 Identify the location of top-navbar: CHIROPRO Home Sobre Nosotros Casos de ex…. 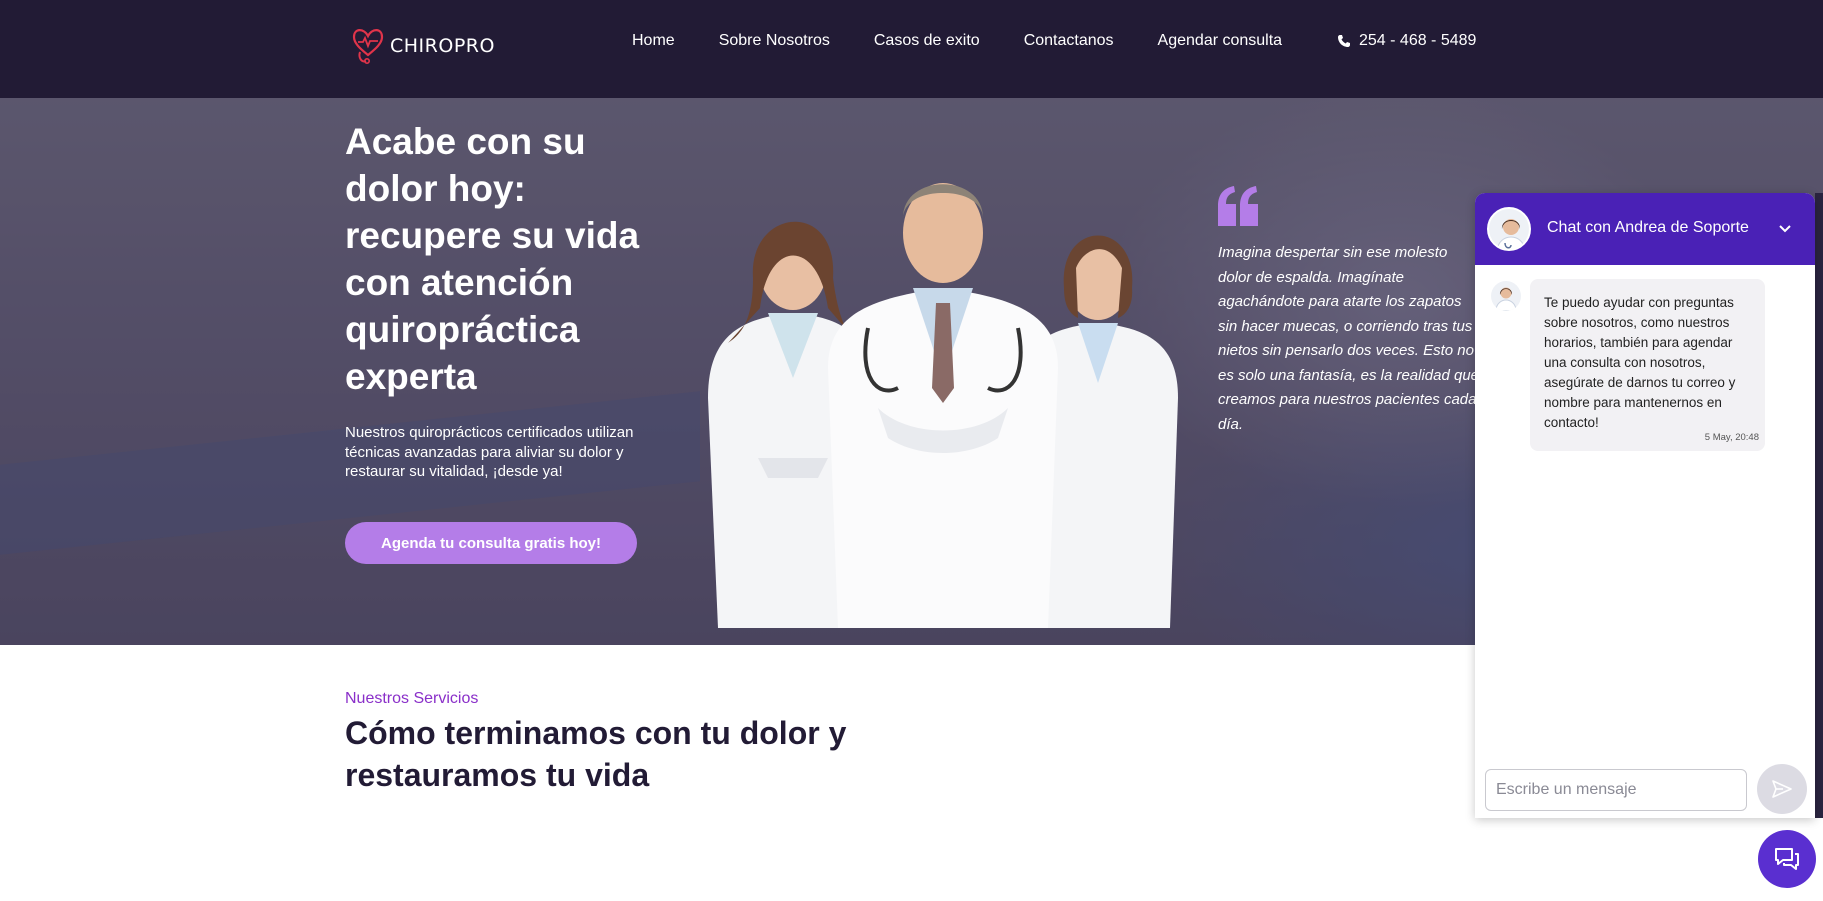
(911, 49).